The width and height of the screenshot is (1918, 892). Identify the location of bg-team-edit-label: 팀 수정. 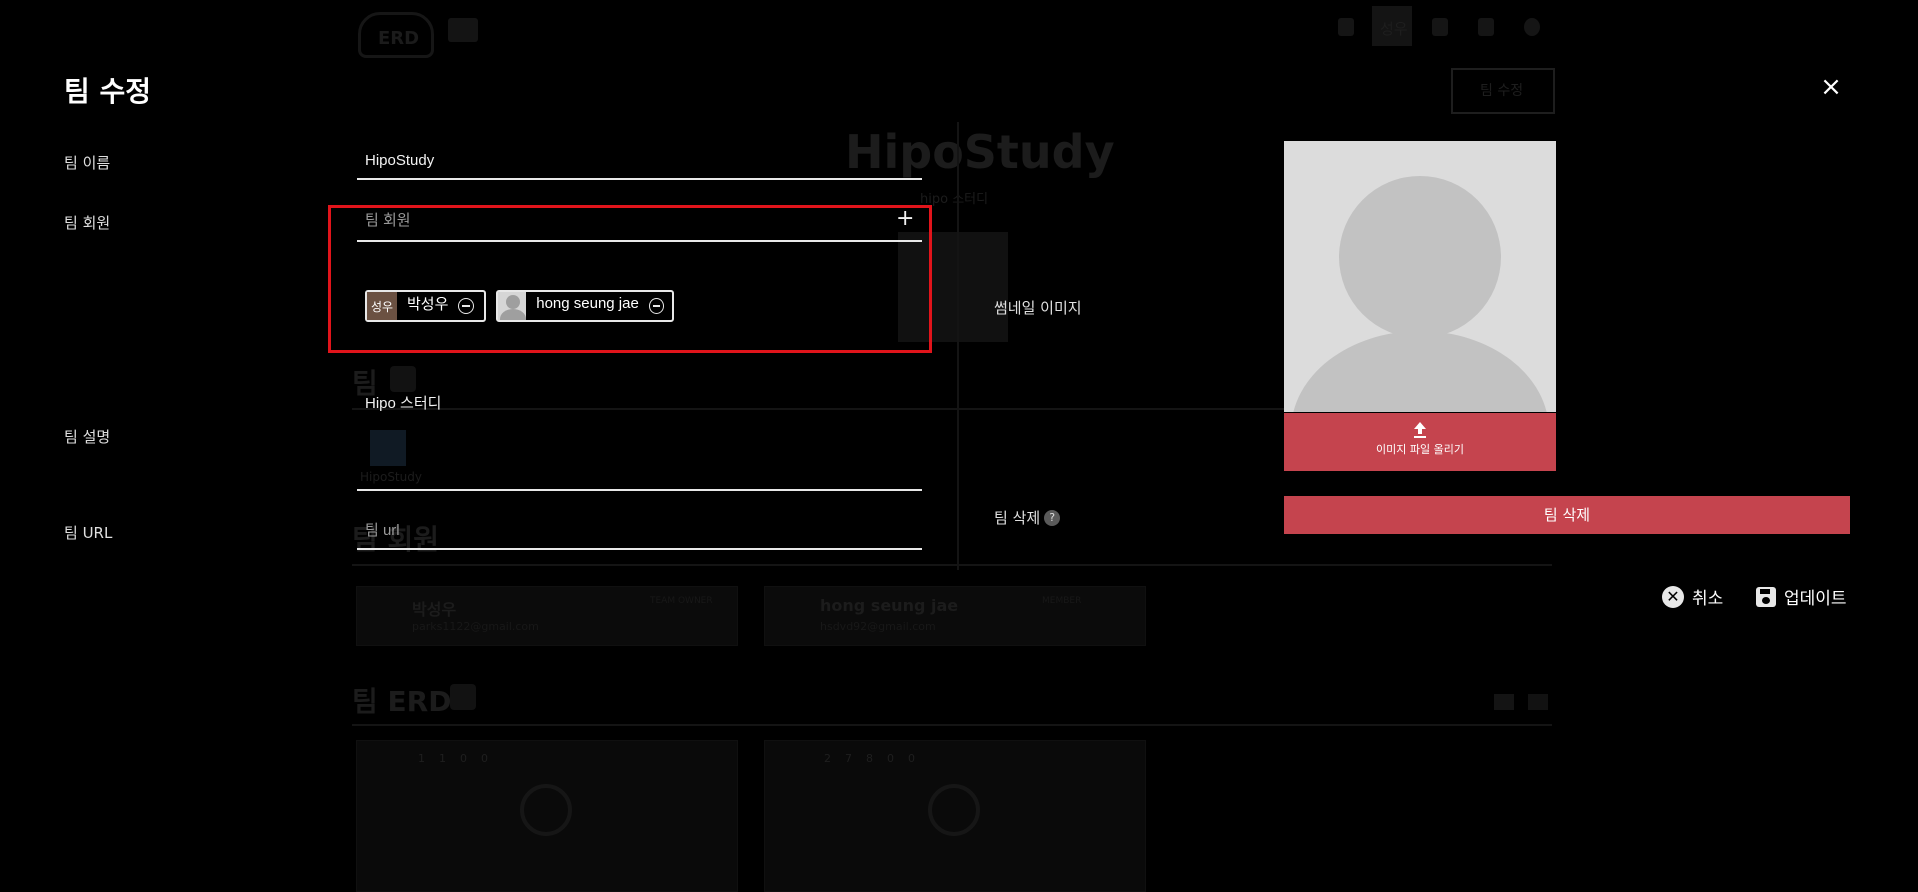
(1502, 91).